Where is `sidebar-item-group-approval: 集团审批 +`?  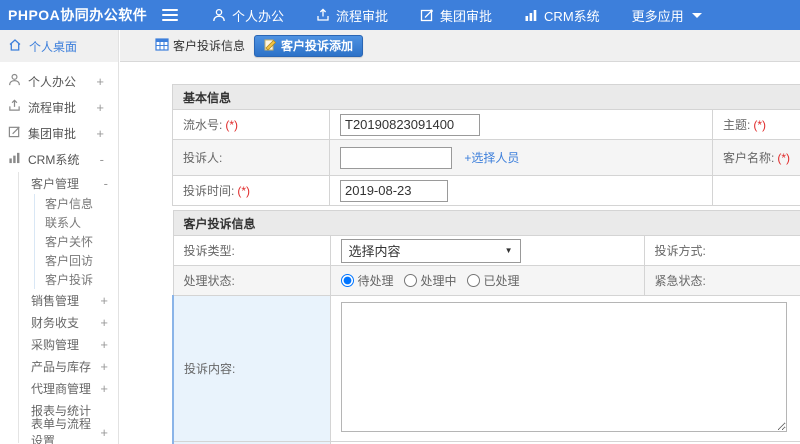
sidebar-item-group-approval: 集团审批 + is located at coordinates (59, 133).